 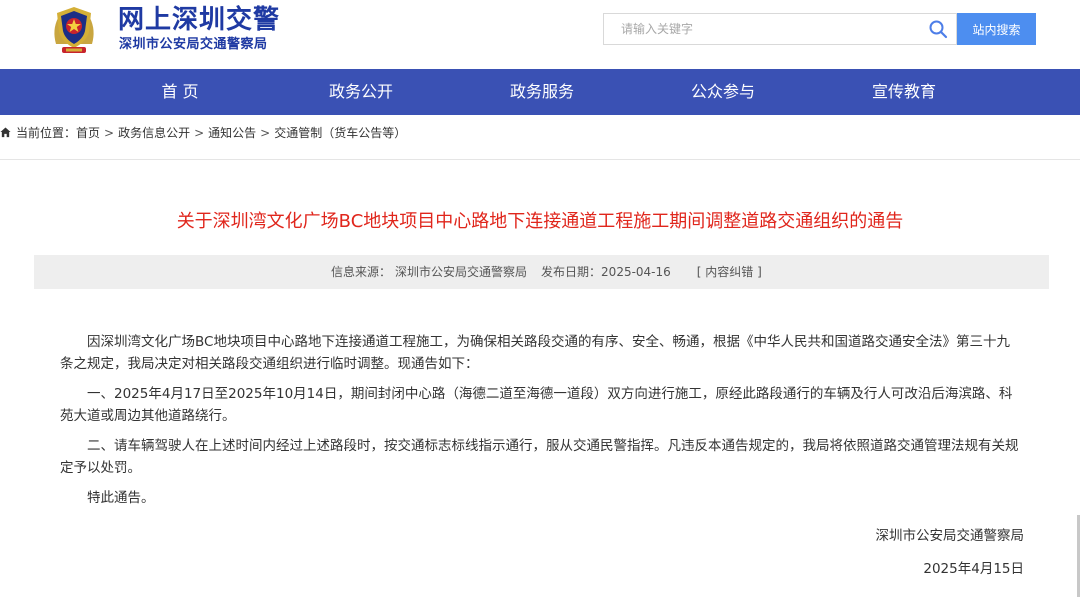 I want to click on breadcrumb-item-home: 首页, so click(x=88, y=133).